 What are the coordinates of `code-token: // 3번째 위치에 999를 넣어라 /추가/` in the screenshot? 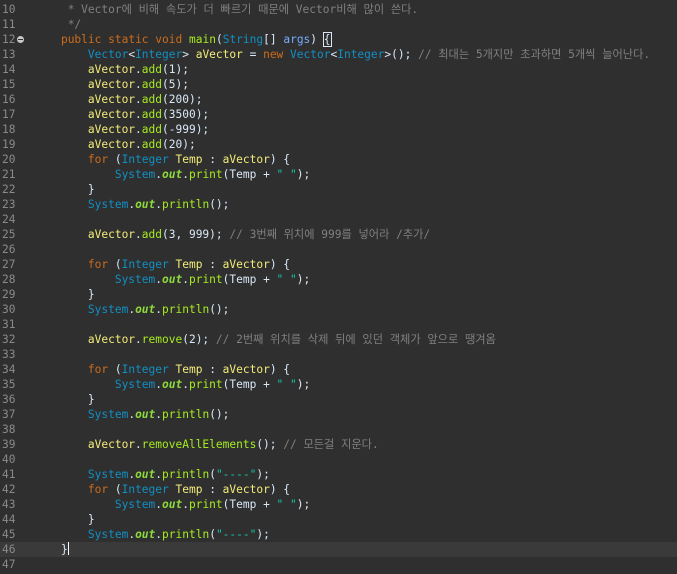 It's located at (330, 234).